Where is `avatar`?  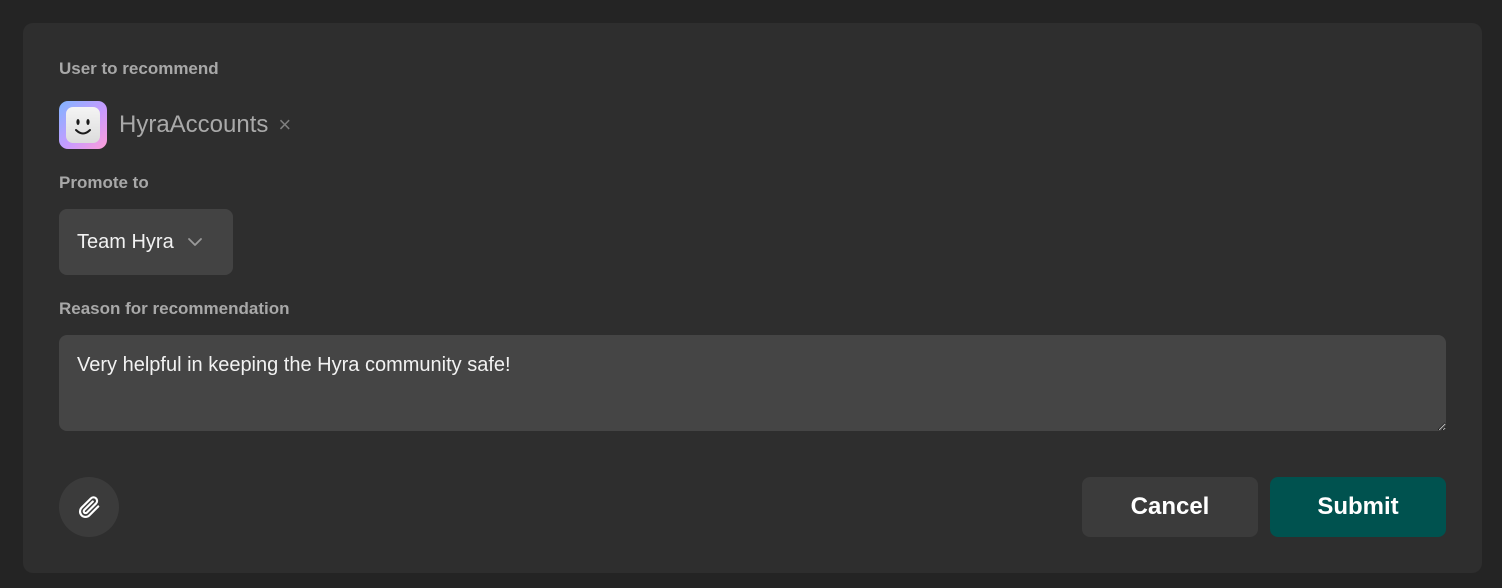 avatar is located at coordinates (83, 125).